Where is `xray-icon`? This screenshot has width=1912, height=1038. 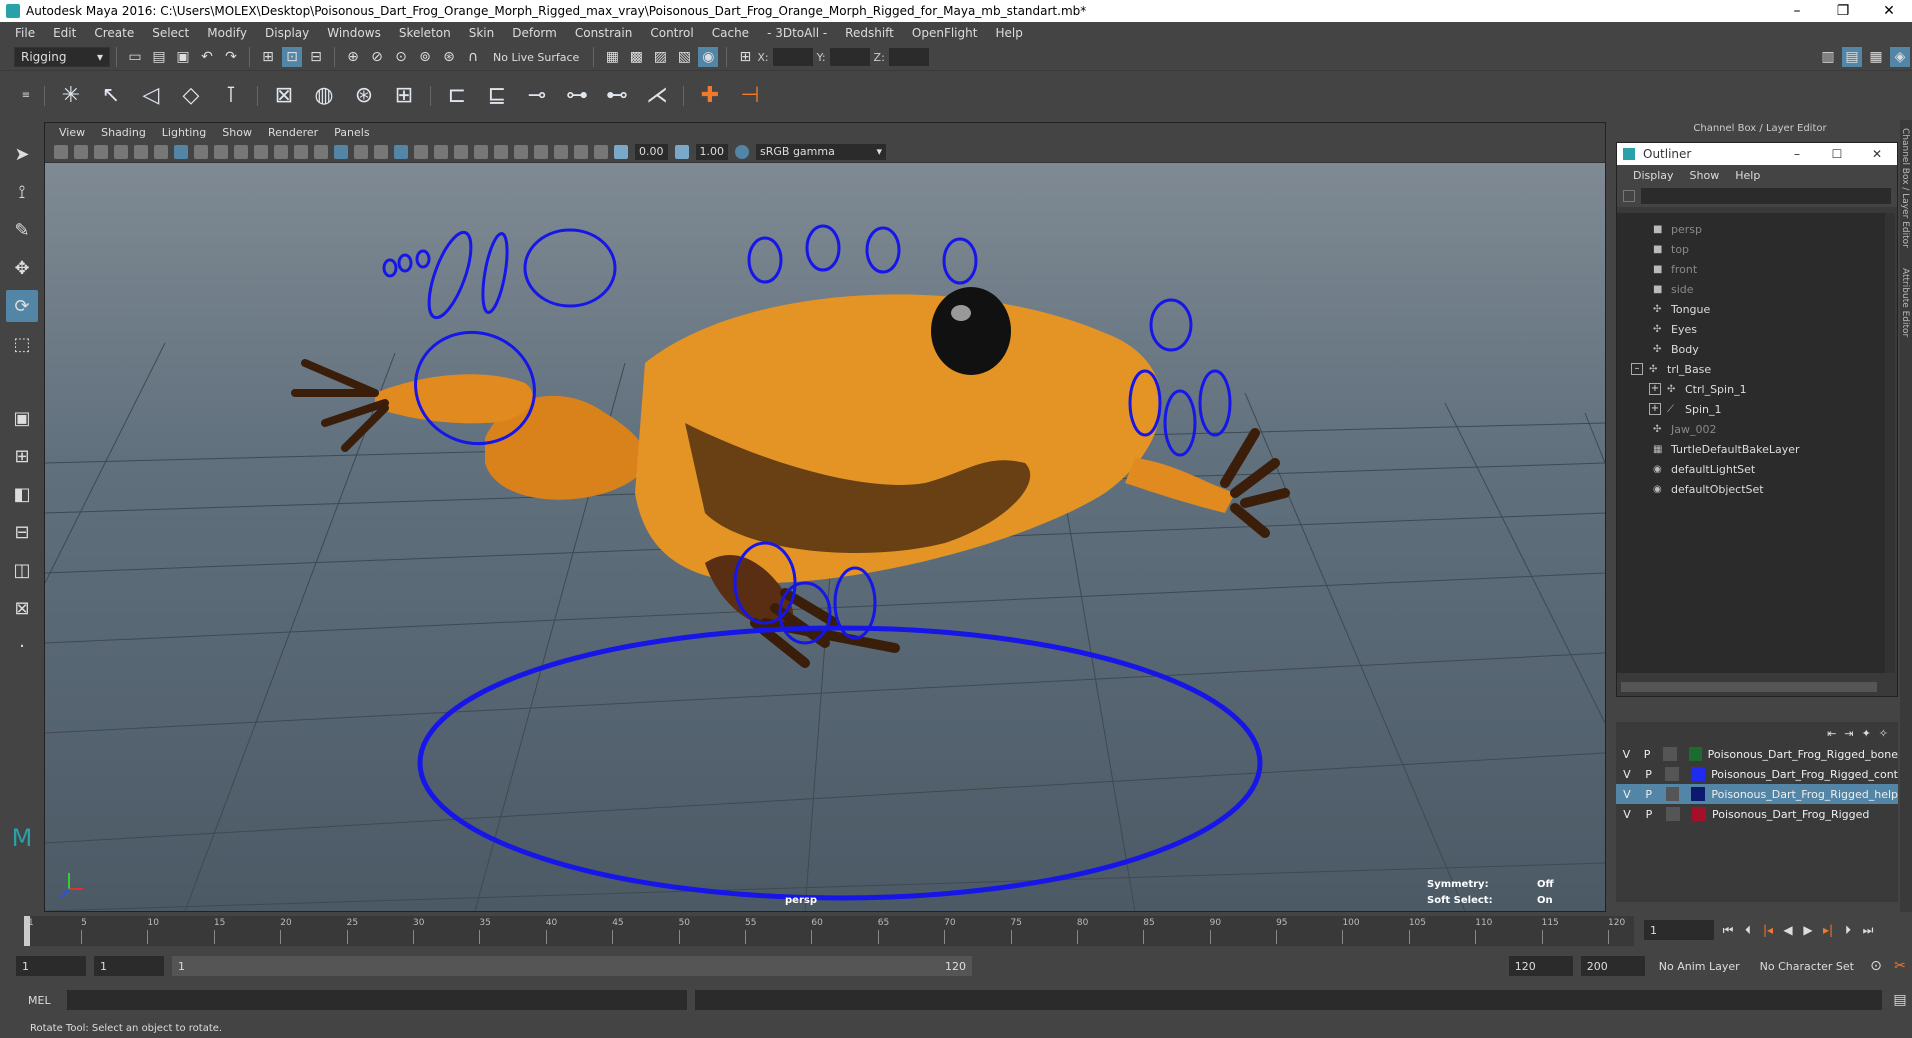 xray-icon is located at coordinates (561, 151).